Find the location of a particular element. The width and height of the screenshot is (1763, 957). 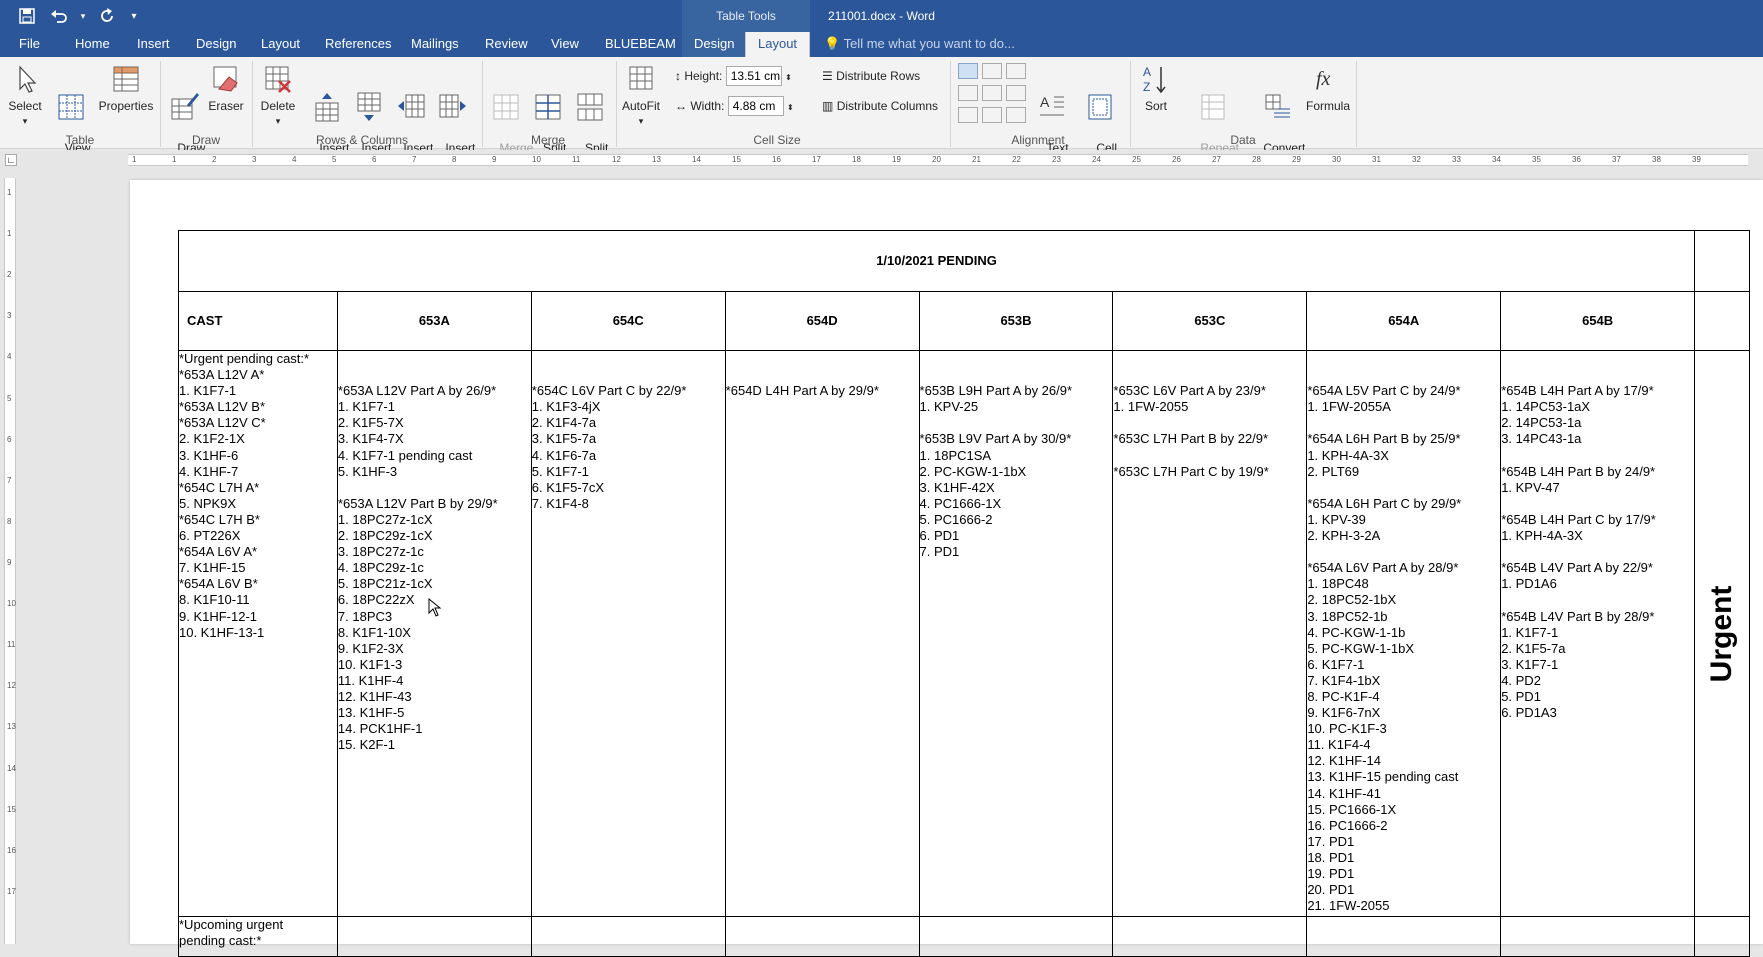

tab-insert: Insert is located at coordinates (153, 43).